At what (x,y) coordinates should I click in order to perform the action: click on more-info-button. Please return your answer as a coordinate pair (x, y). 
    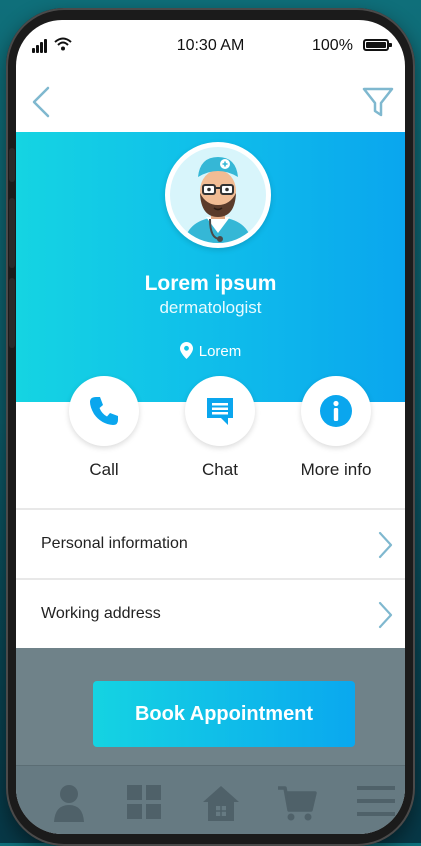
    Looking at the image, I should click on (336, 411).